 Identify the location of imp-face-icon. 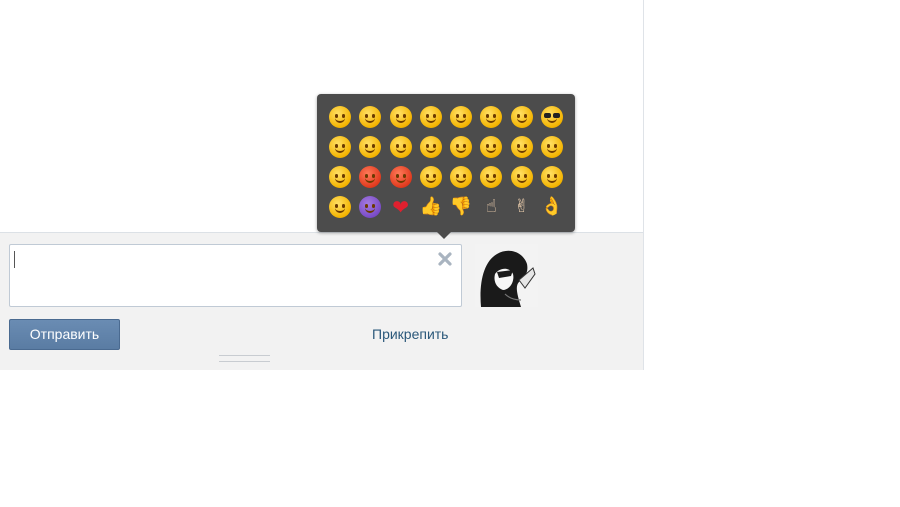
(370, 207).